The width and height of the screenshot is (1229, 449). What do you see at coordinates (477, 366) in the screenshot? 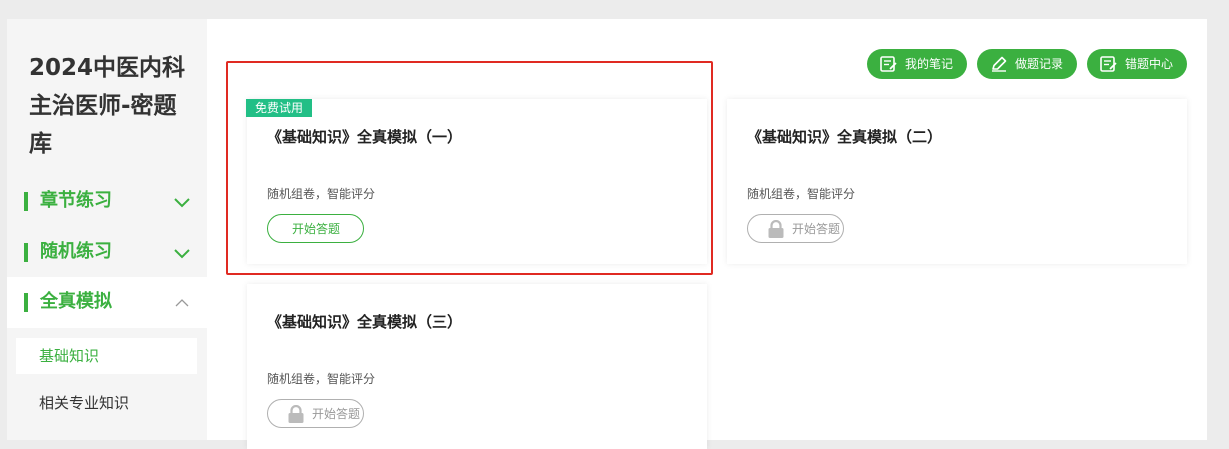
I see `exam-card: 《基础知识》全真模拟（三） 随机组卷，智能评分 开始答题` at bounding box center [477, 366].